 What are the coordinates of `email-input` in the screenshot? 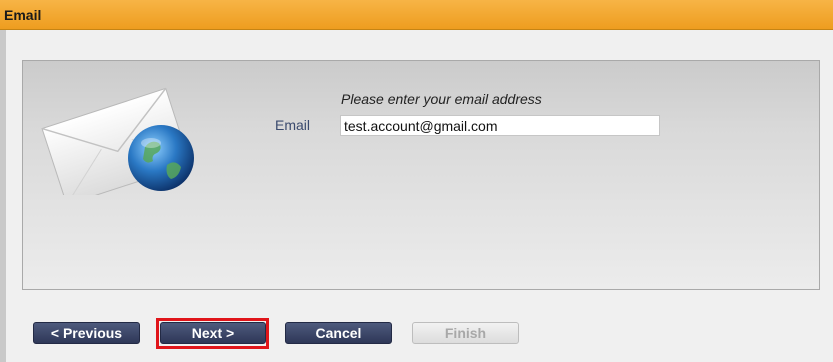 It's located at (500, 125).